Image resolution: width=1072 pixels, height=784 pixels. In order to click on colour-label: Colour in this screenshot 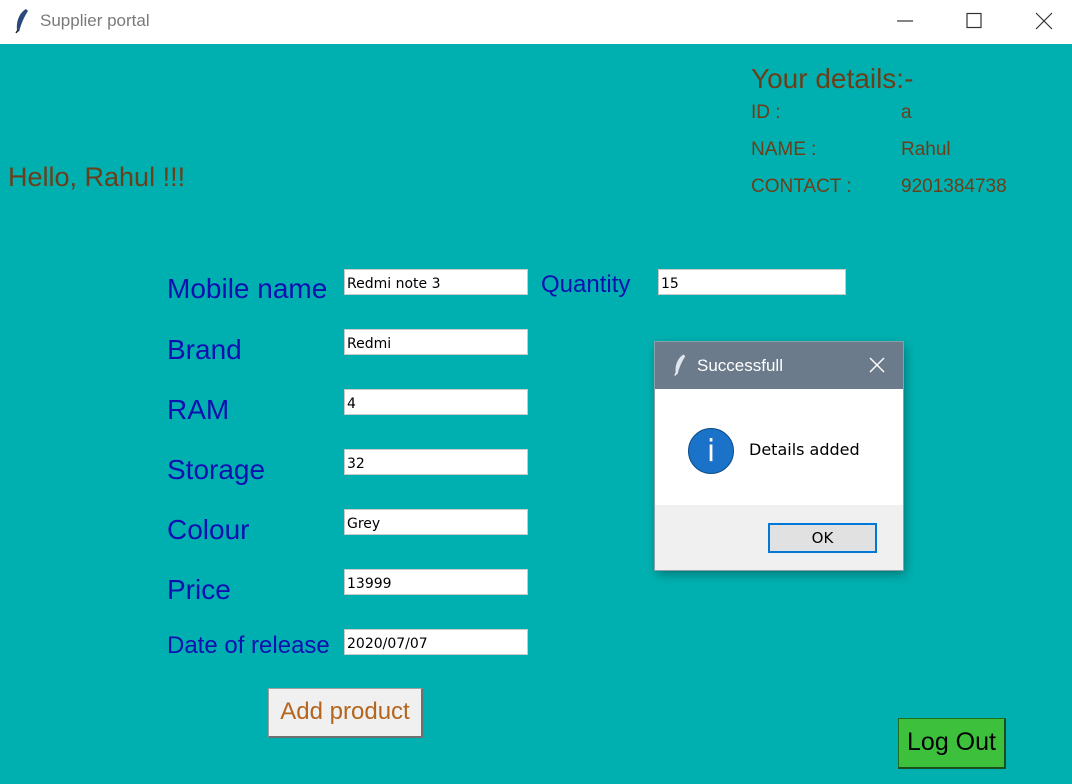, I will do `click(208, 529)`.